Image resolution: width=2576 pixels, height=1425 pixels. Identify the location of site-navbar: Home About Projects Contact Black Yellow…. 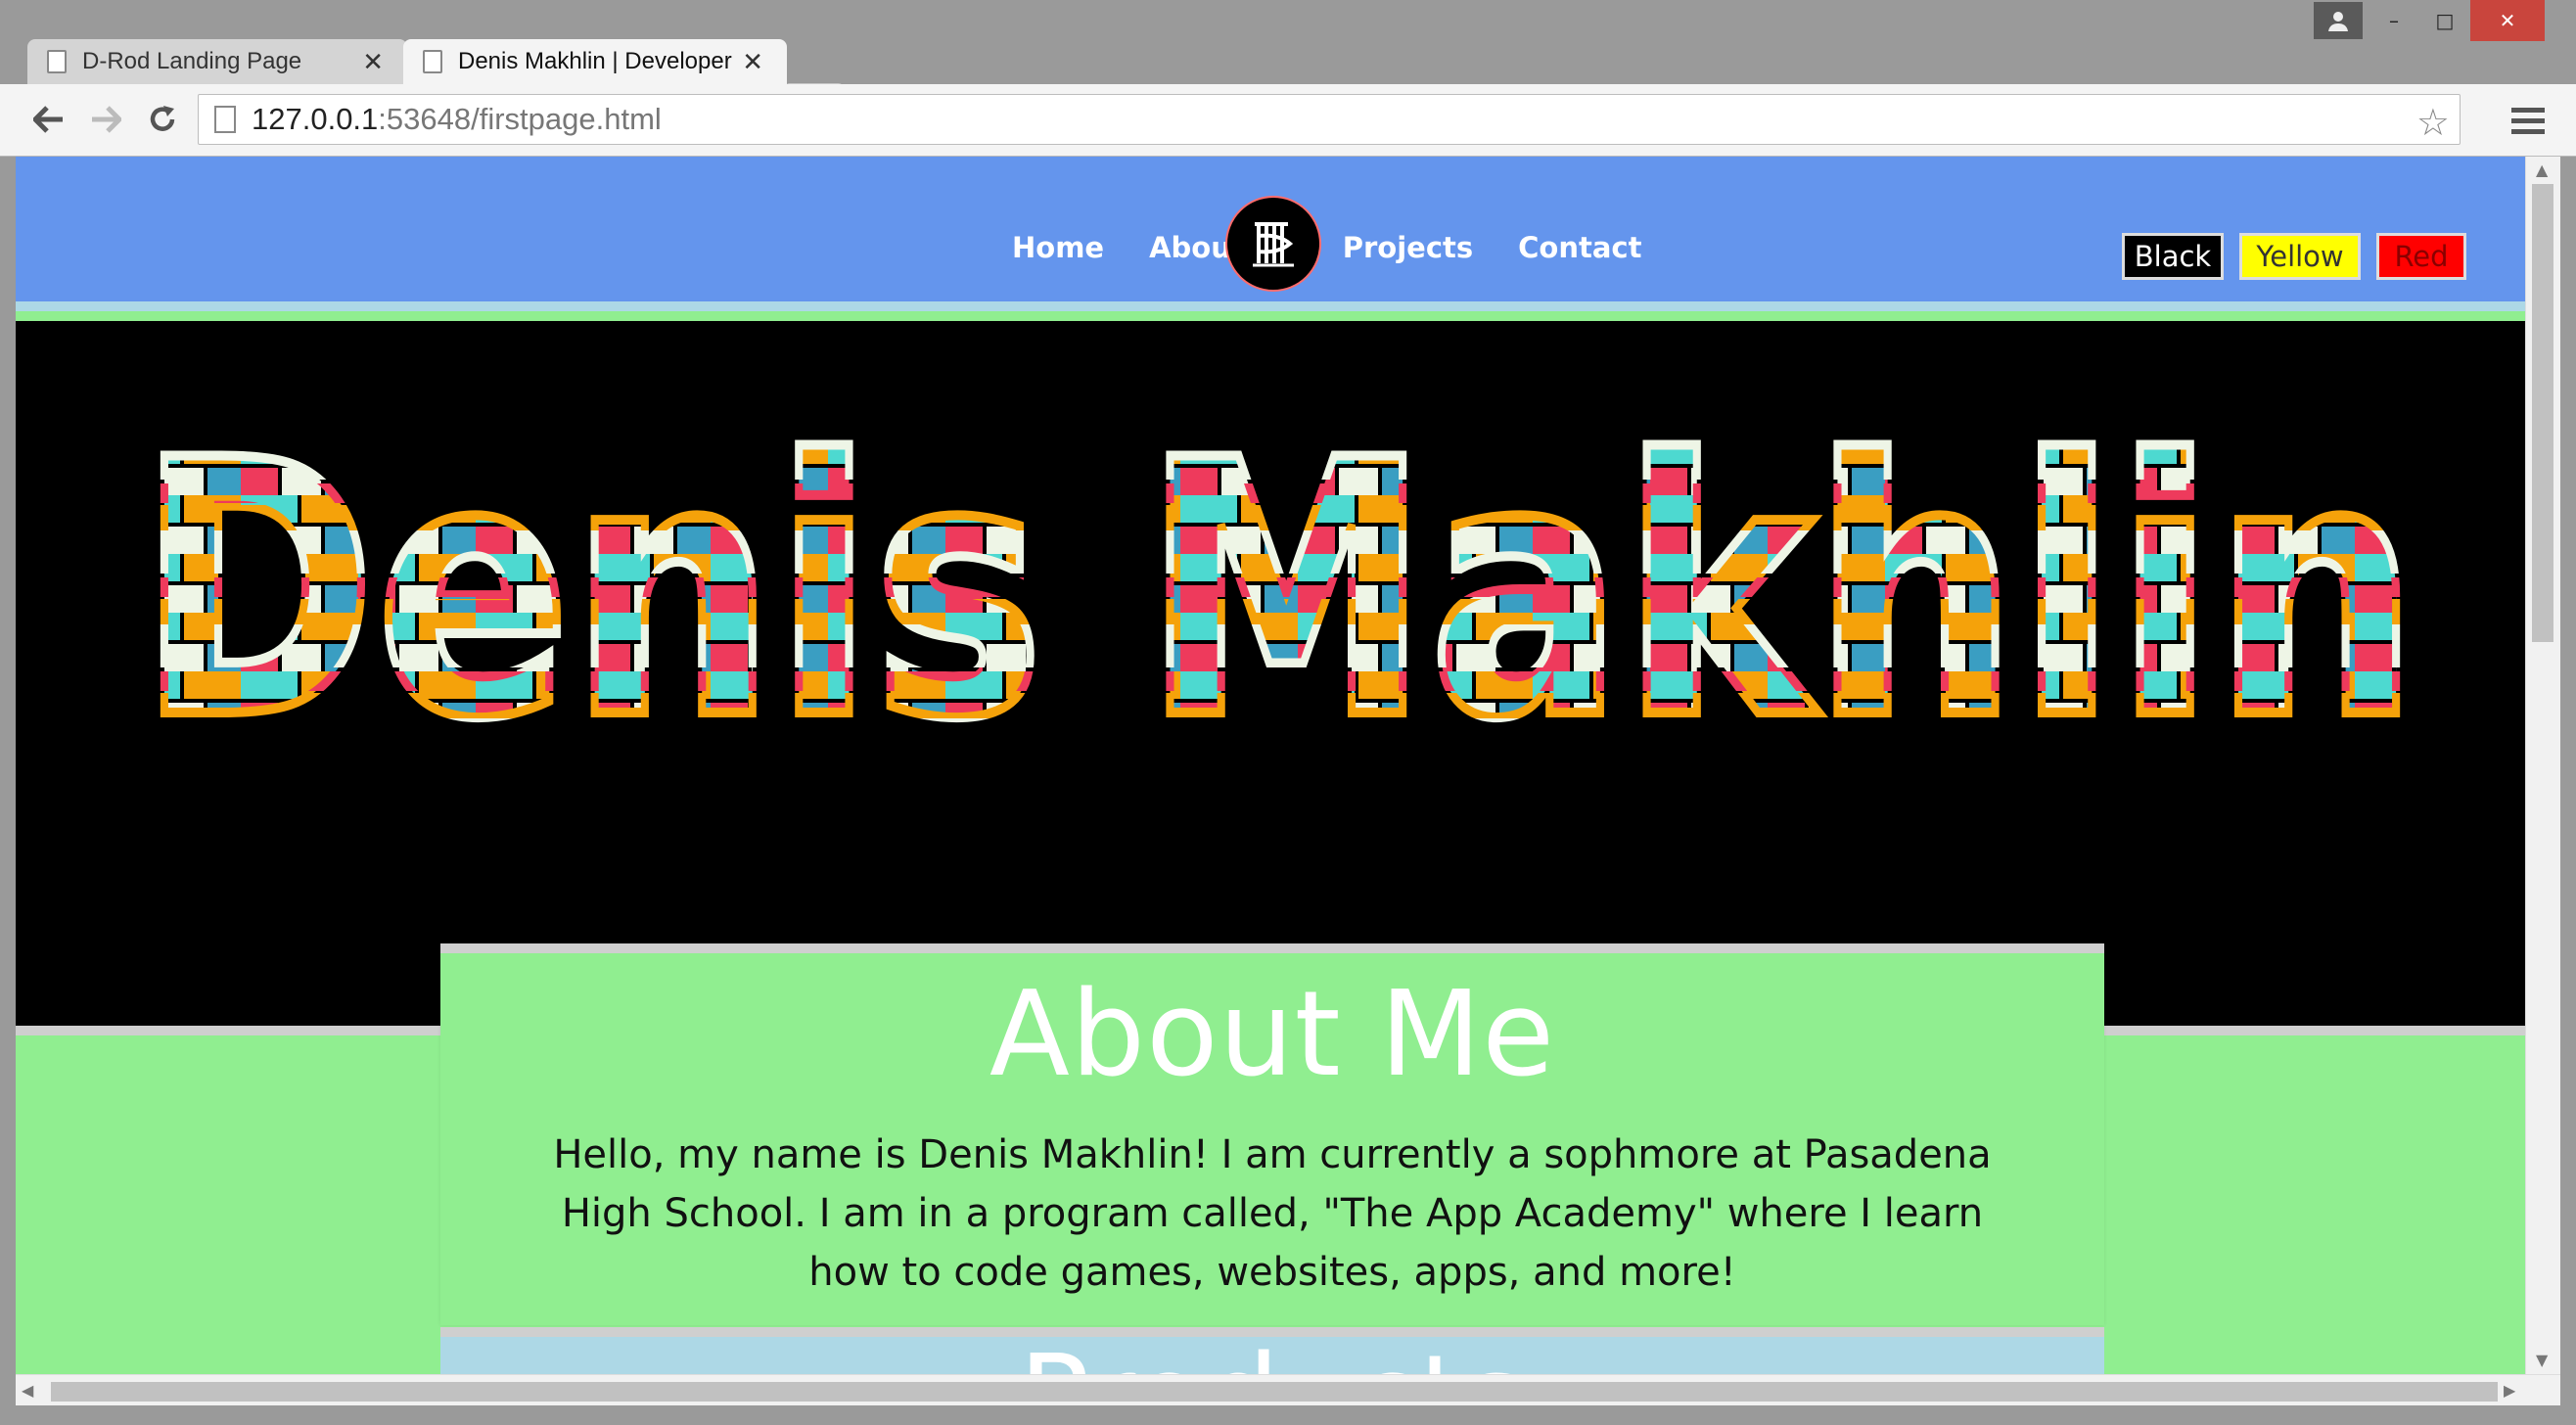
(1271, 234).